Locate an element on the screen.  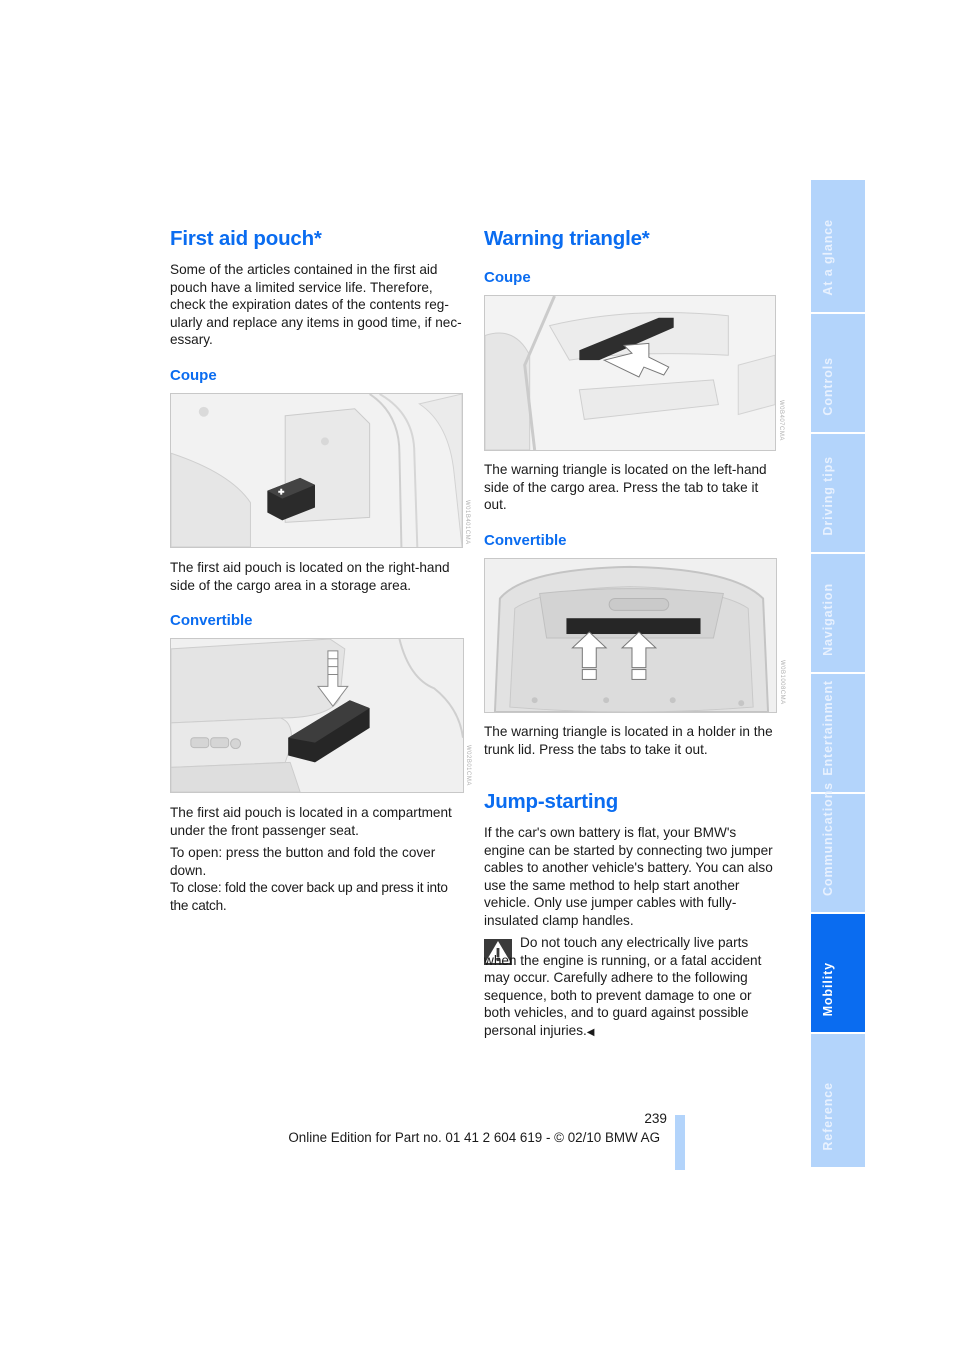
first-aid-convertible-heading: Convertible is located at coordinates (211, 620).